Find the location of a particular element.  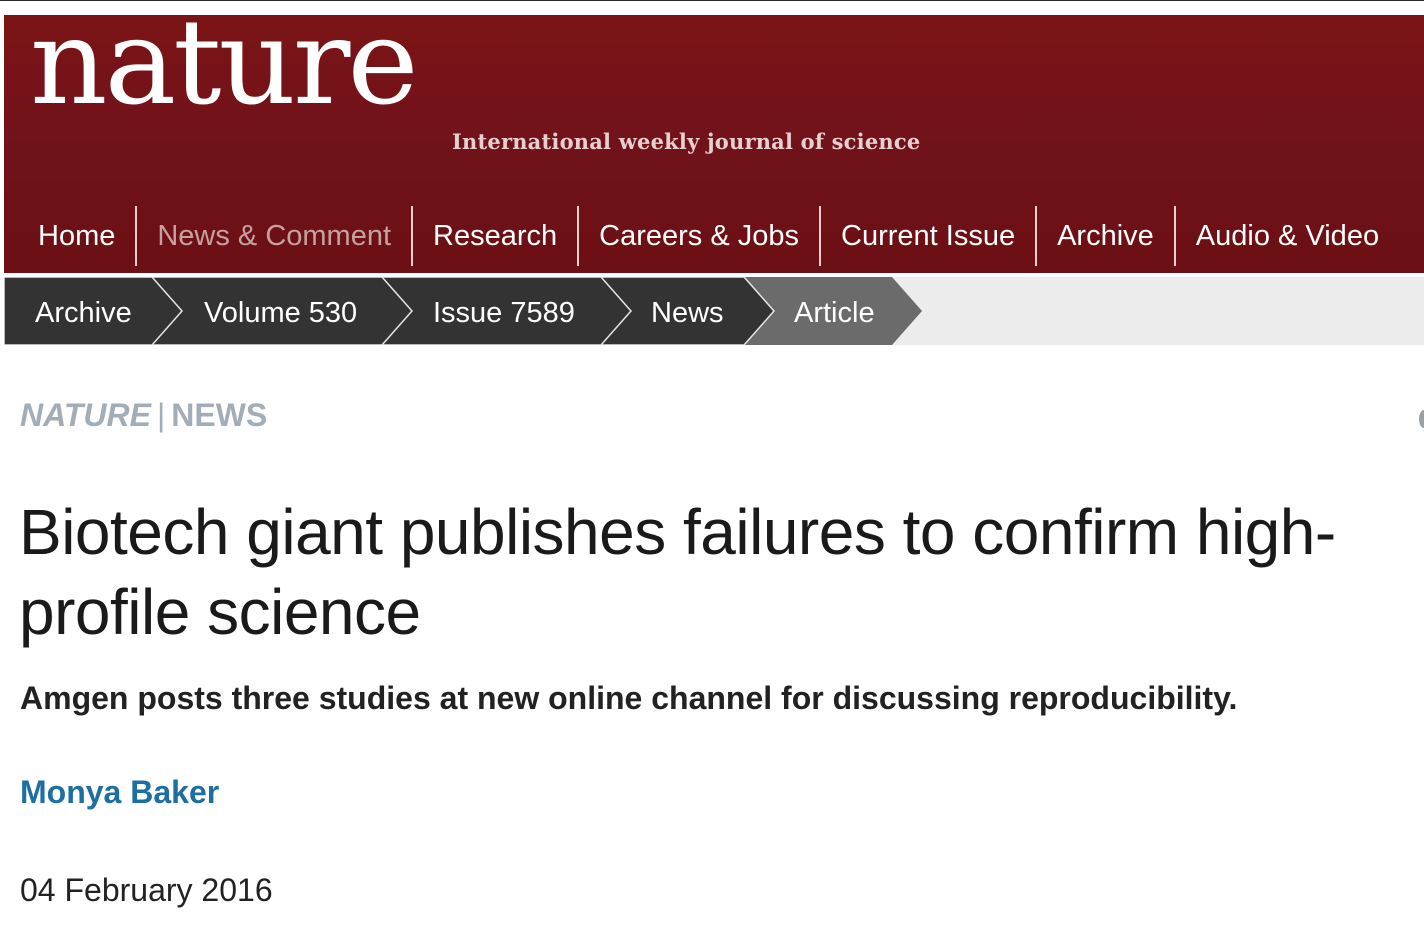

breadcrumb-item-news: News is located at coordinates (687, 313).